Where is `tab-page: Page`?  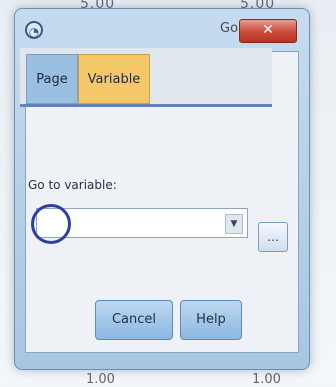 tab-page: Page is located at coordinates (52, 79).